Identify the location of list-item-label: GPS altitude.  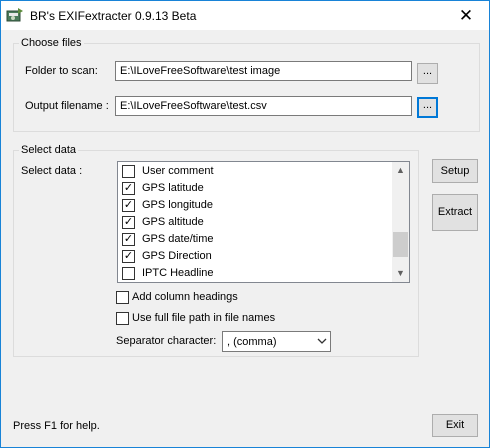
(173, 222).